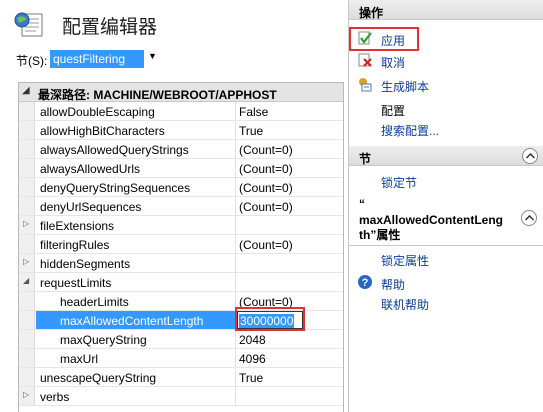 This screenshot has height=412, width=543. What do you see at coordinates (181, 130) in the screenshot?
I see `grid-row-allowHighBitCharacters: allowHighBitCharacters True` at bounding box center [181, 130].